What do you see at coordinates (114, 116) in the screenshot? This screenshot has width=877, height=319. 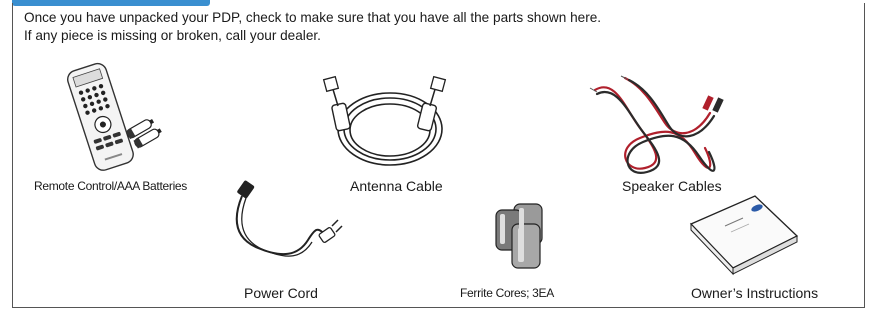 I see `remote-control-image` at bounding box center [114, 116].